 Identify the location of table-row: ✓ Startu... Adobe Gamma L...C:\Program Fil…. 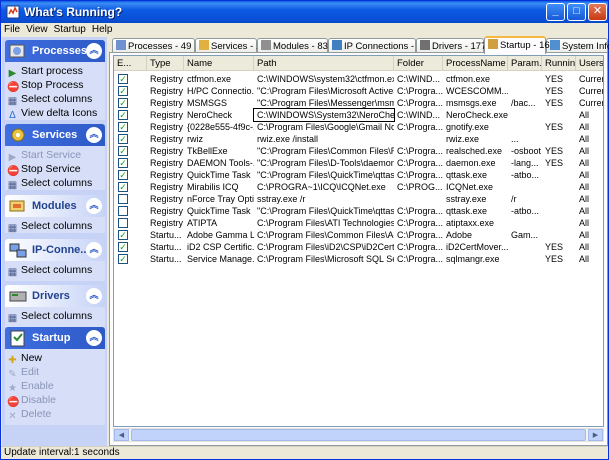
(358, 235).